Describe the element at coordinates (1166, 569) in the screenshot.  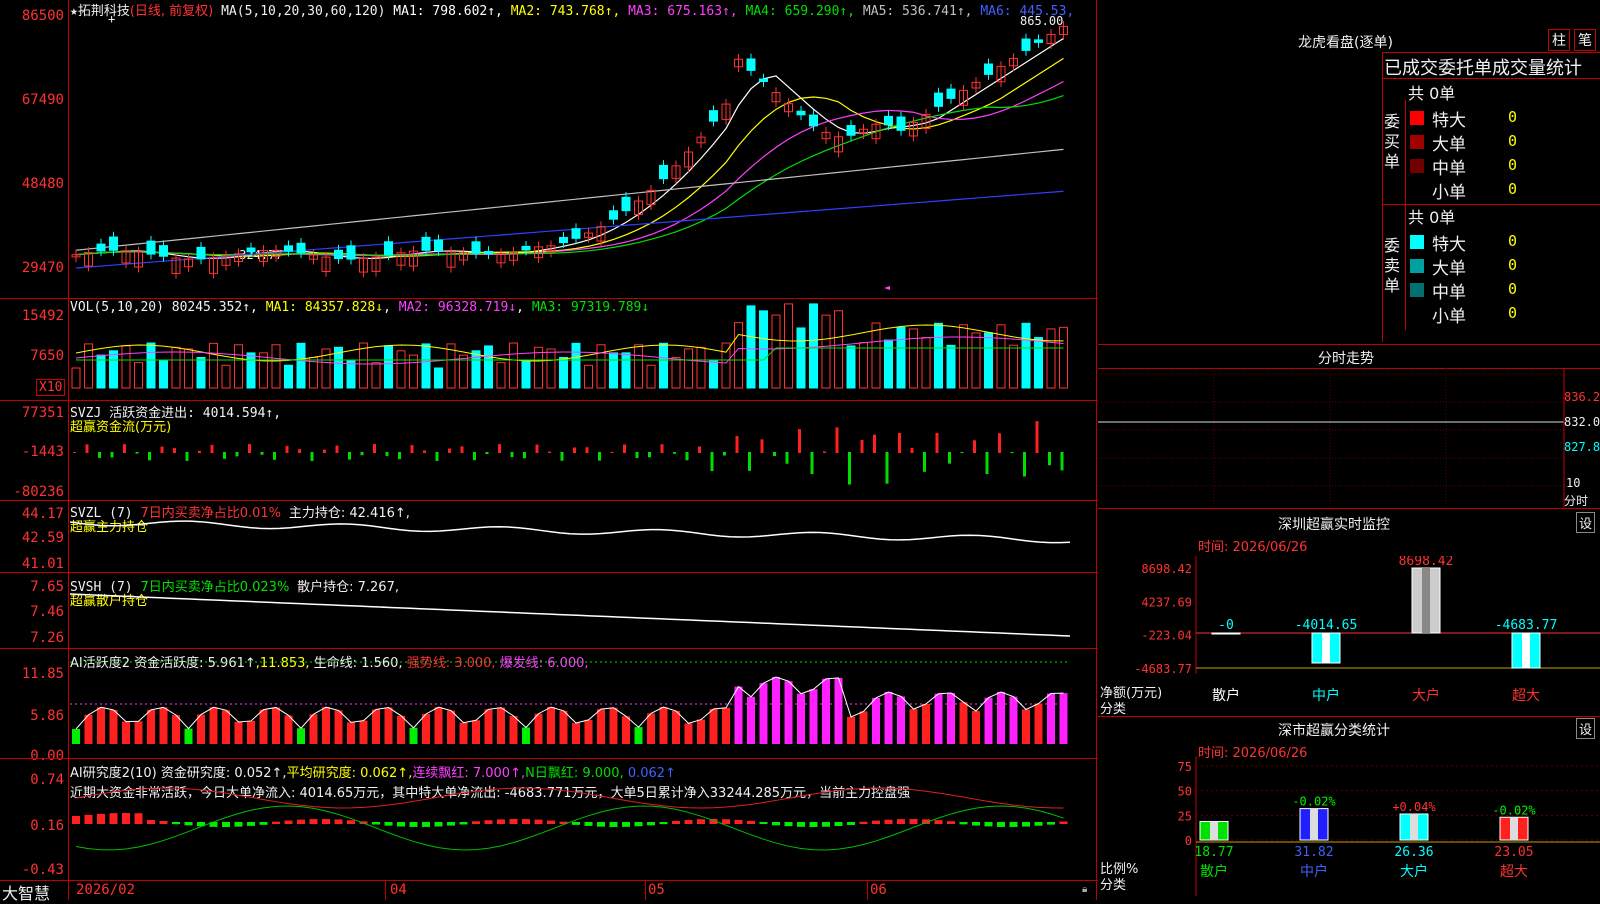
I see `sz-tick: 8698.42` at that location.